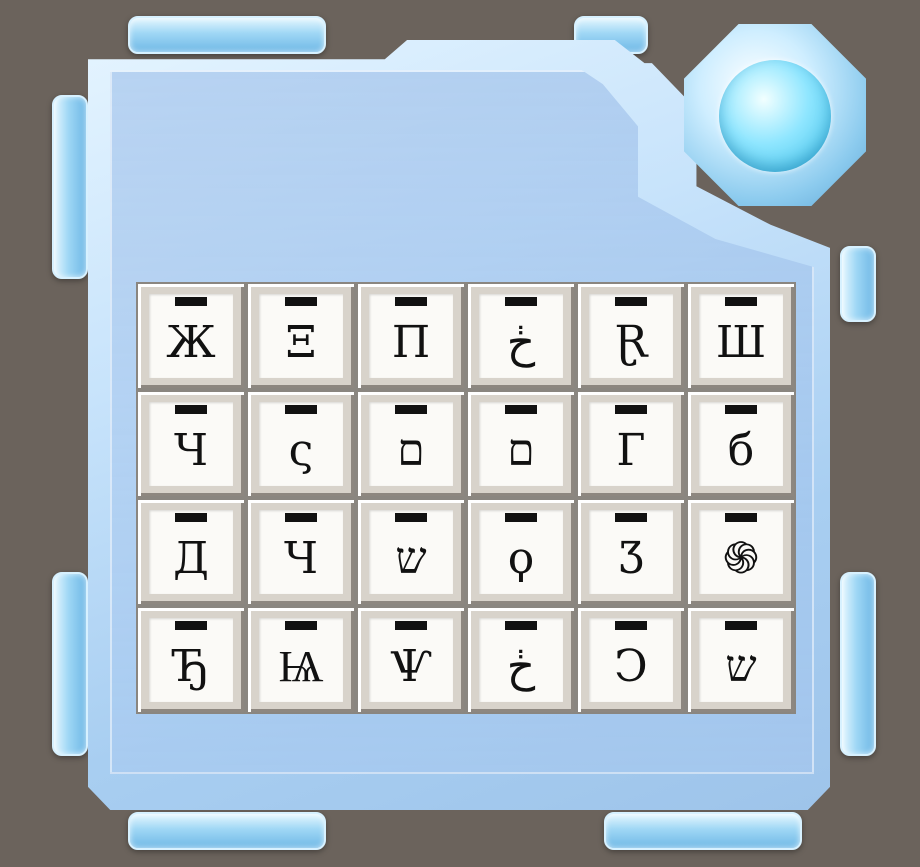 Image resolution: width=920 pixels, height=867 pixels. What do you see at coordinates (227, 831) in the screenshot?
I see `frame-handle-bottom-left` at bounding box center [227, 831].